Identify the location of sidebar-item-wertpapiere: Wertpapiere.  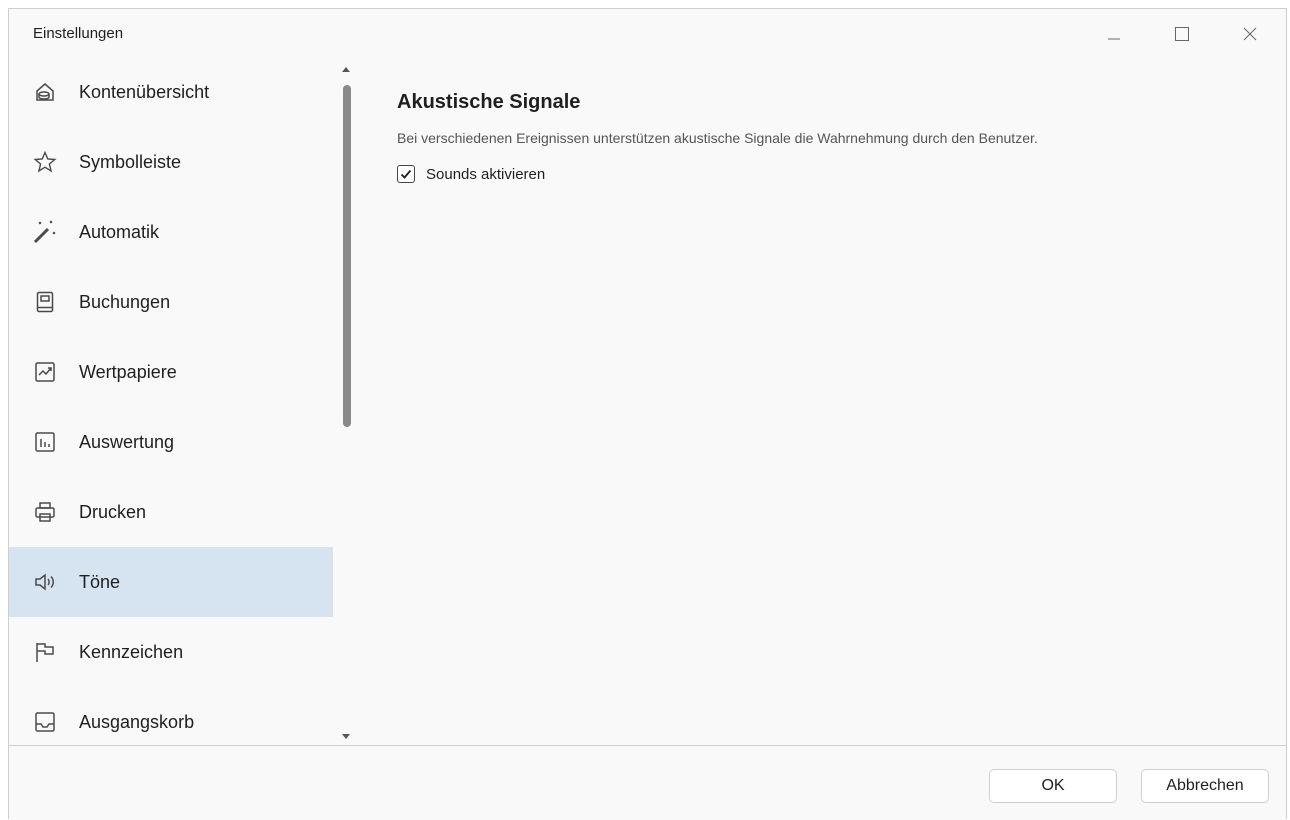
(171, 372).